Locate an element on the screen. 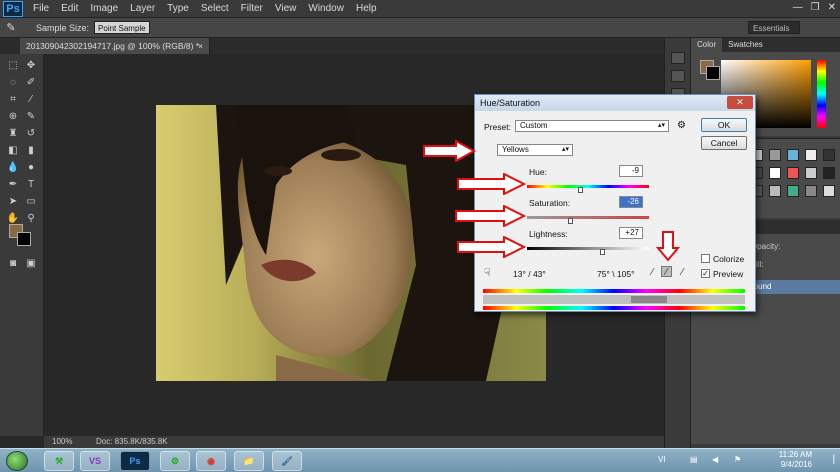 The width and height of the screenshot is (840, 472). lasso-tool-icon: ◌ is located at coordinates (13, 82).